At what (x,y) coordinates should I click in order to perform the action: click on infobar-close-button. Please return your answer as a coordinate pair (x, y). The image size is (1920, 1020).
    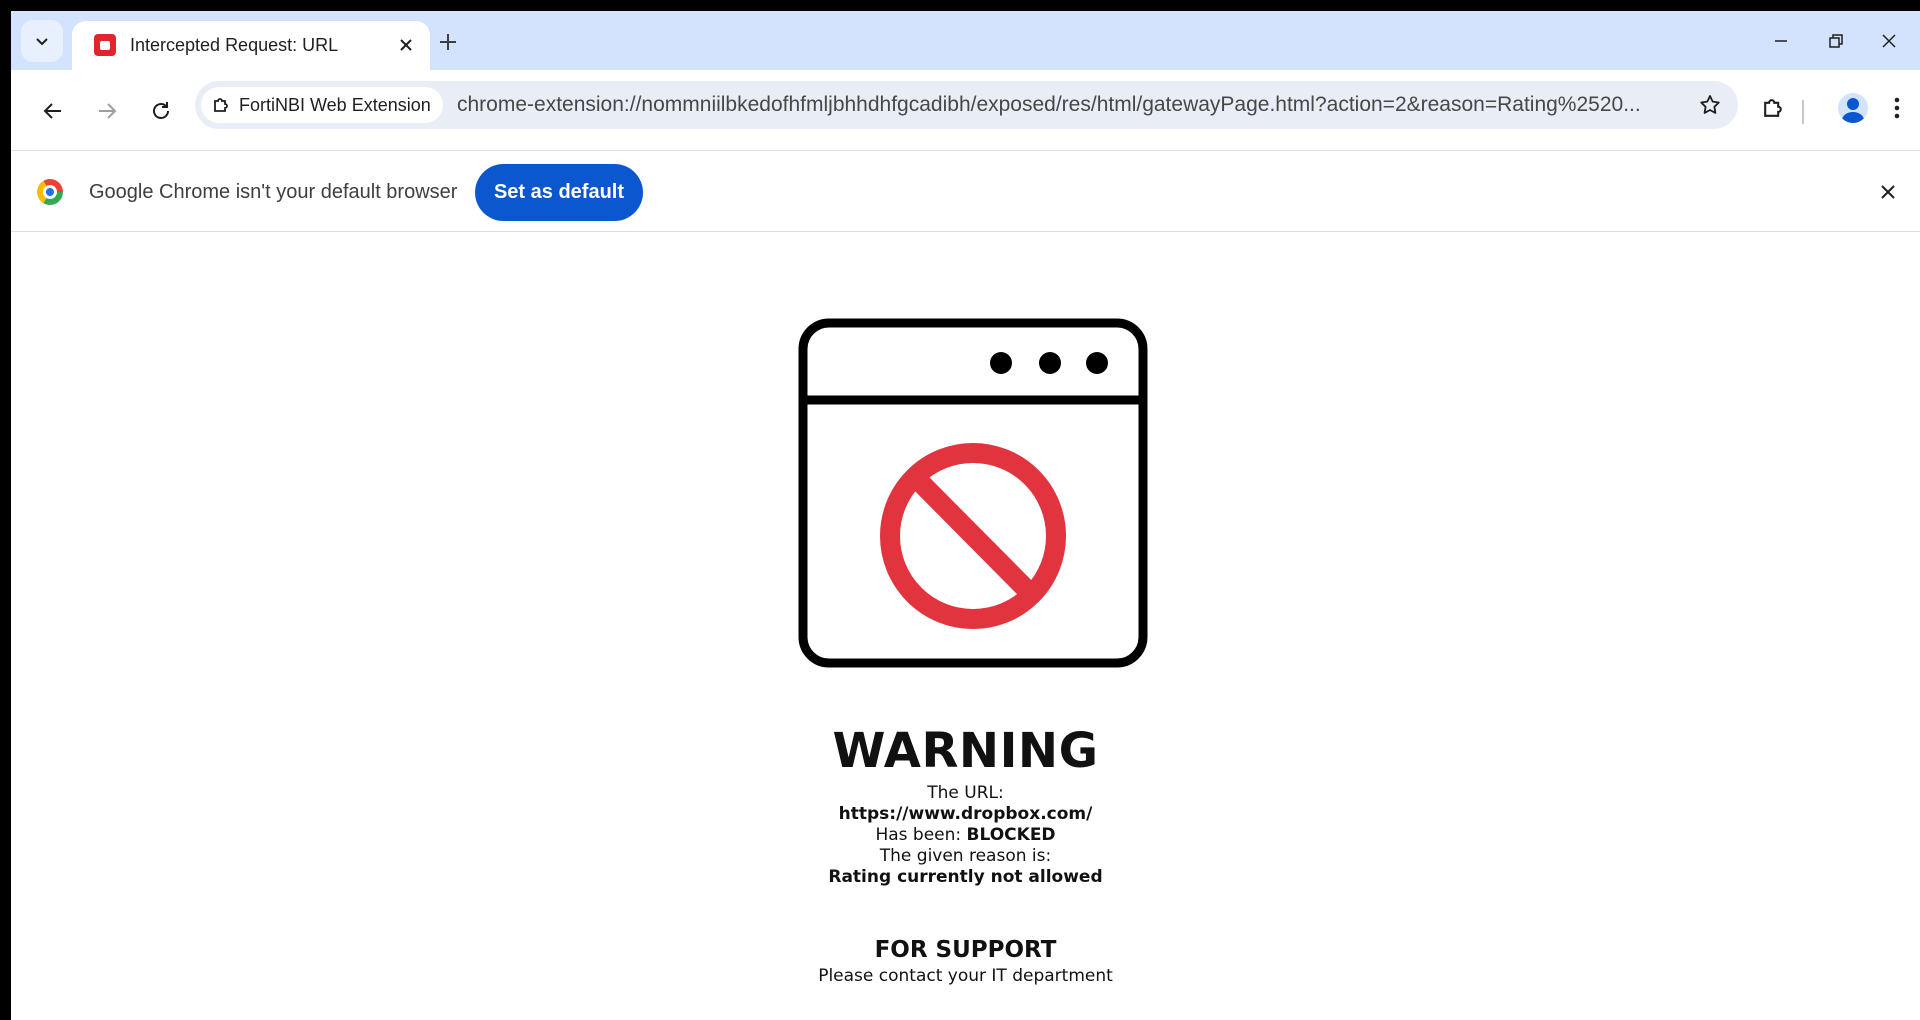
    Looking at the image, I should click on (1888, 192).